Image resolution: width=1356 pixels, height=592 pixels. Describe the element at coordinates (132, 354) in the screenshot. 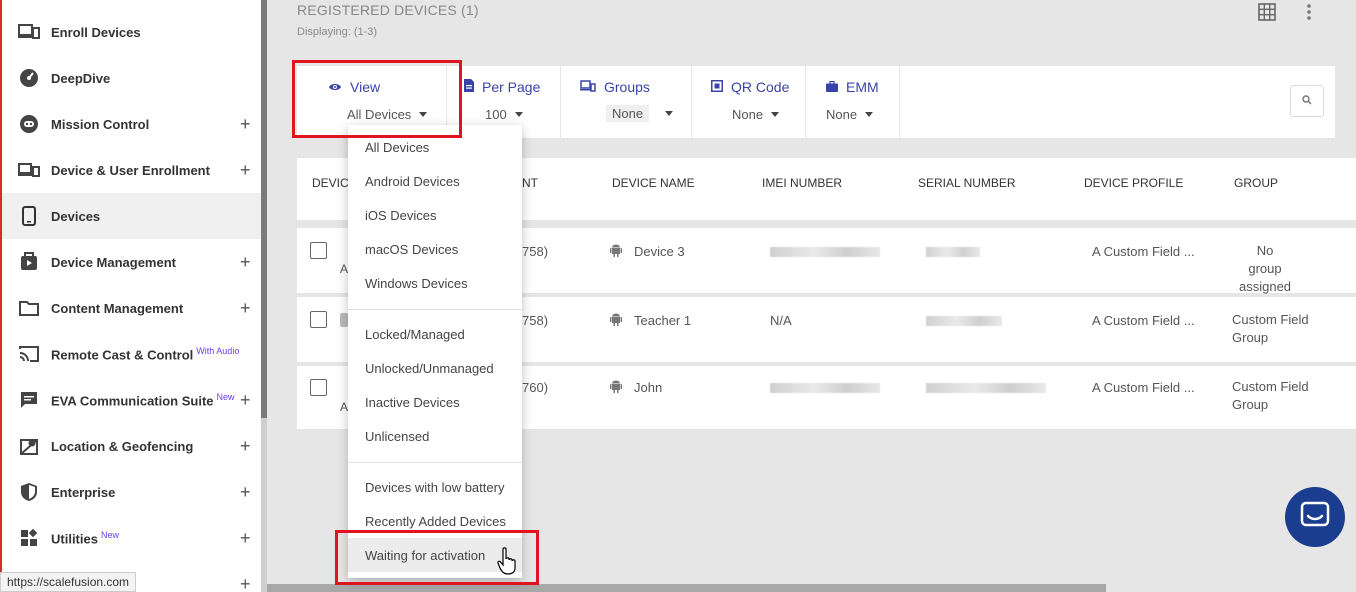

I see `sidebar-item-remote-cast: Remote Cast & Control With Audio` at that location.